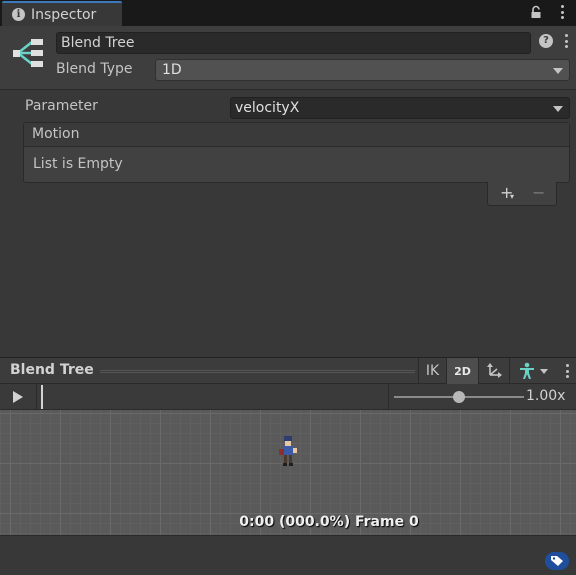  I want to click on preview-title: Blend Tree, so click(52, 370).